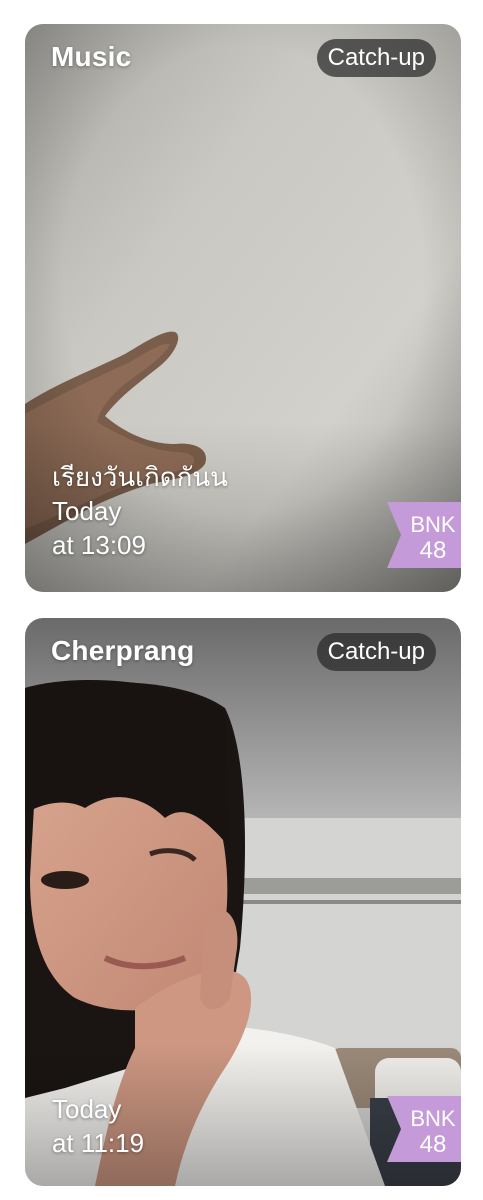 The image size is (483, 1200). What do you see at coordinates (98, 1126) in the screenshot?
I see `story-caption: Today at 11:19` at bounding box center [98, 1126].